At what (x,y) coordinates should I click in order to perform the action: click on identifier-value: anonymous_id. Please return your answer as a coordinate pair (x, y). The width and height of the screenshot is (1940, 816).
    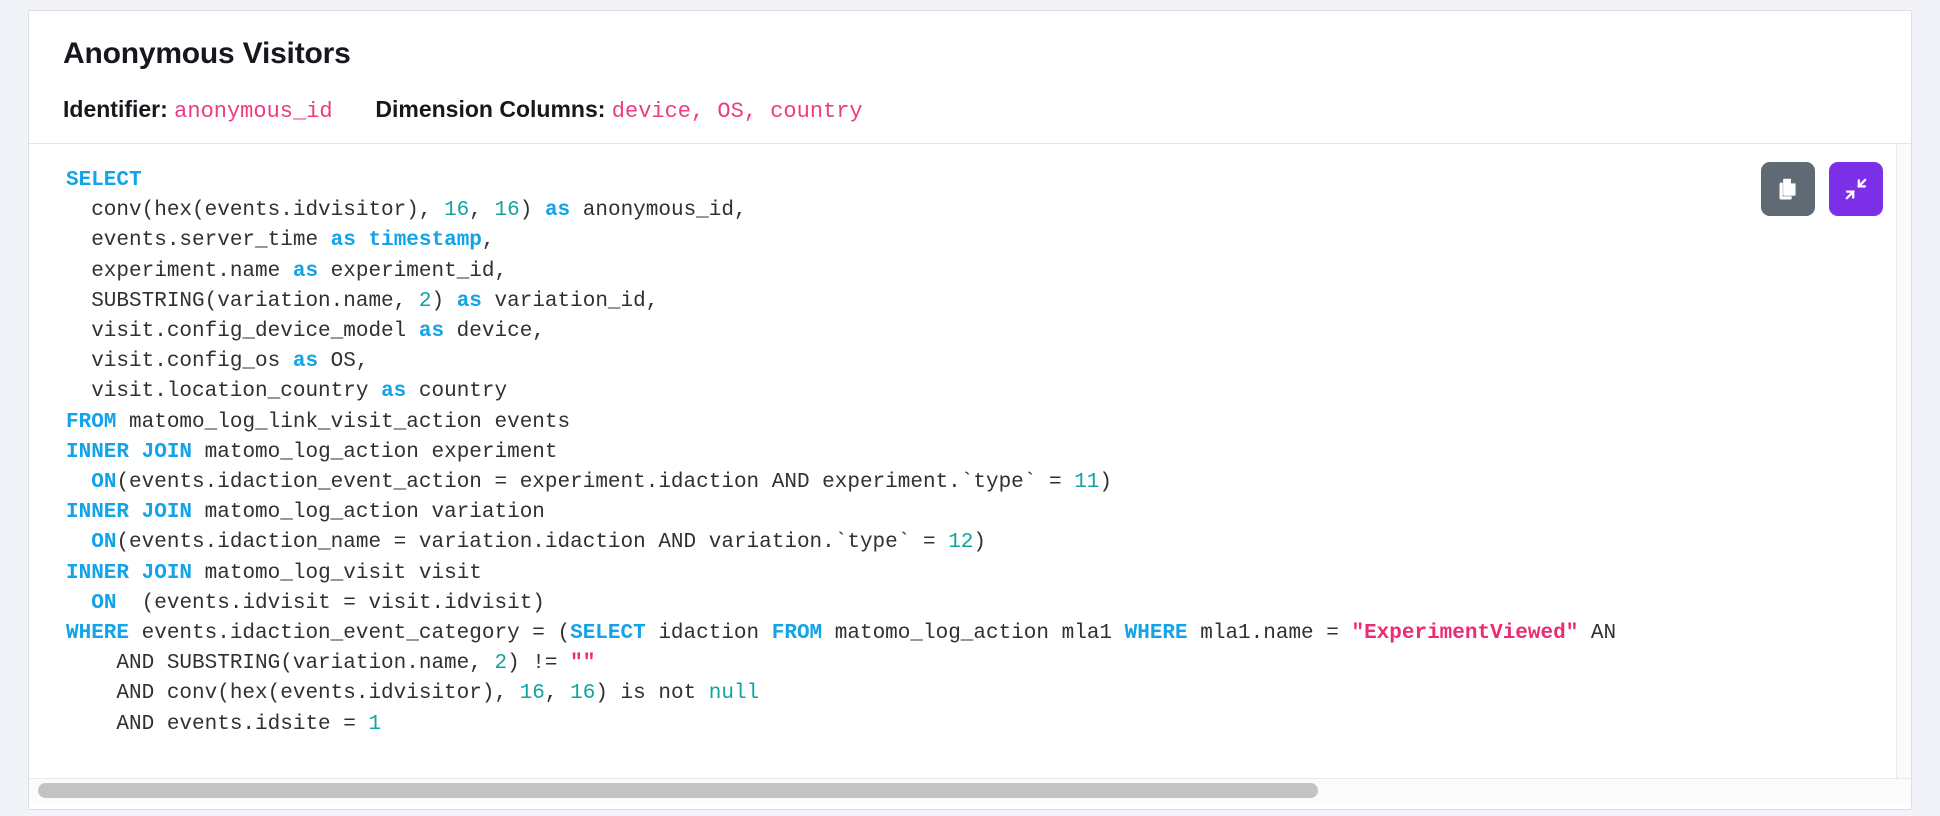
    Looking at the image, I should click on (253, 111).